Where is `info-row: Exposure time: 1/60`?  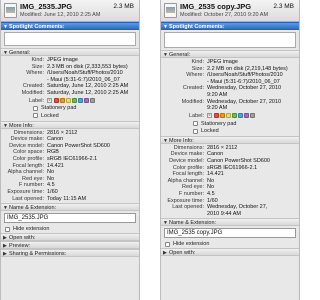 info-row: Exposure time: 1/60 is located at coordinates (230, 201).